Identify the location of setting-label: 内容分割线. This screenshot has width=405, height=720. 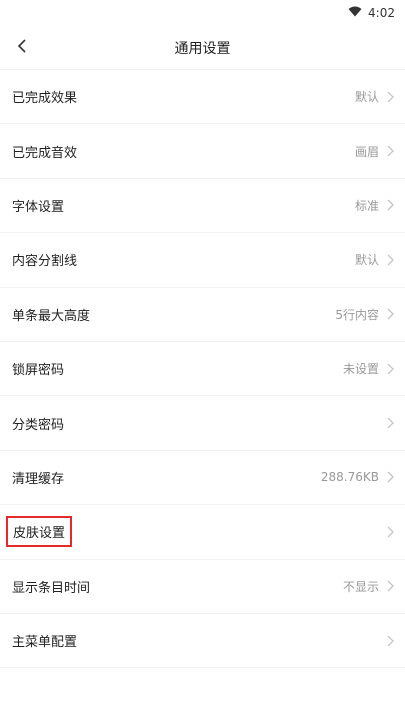
(45, 262).